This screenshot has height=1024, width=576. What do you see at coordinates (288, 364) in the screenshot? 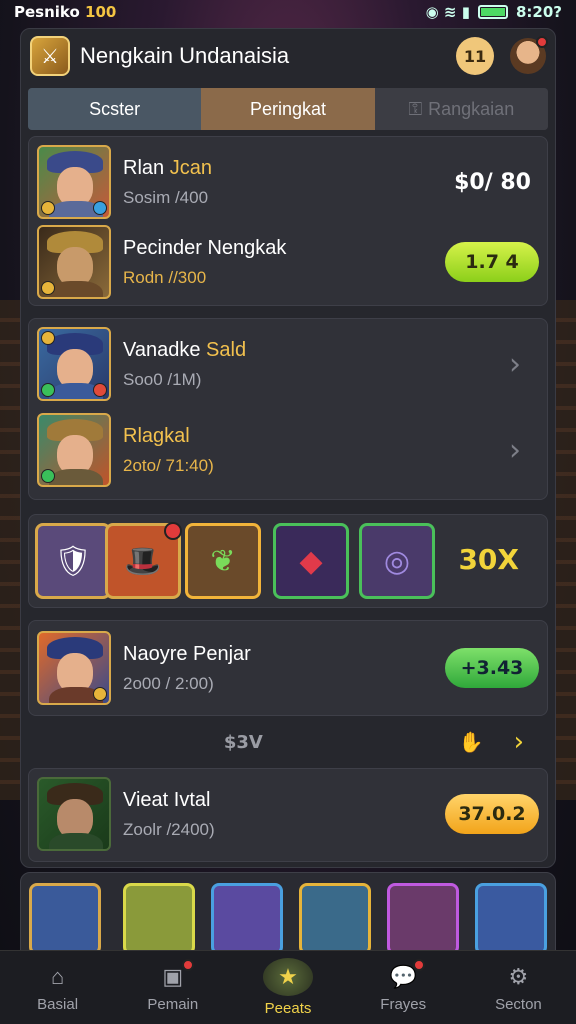
I see `list-item: Vanadke Sald Soo0 /1M) ›` at bounding box center [288, 364].